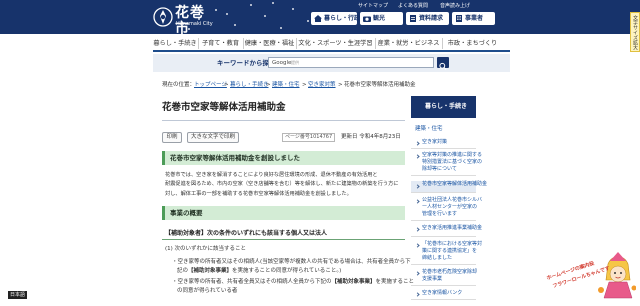 The image size is (640, 306). I want to click on search-icon, so click(443, 66).